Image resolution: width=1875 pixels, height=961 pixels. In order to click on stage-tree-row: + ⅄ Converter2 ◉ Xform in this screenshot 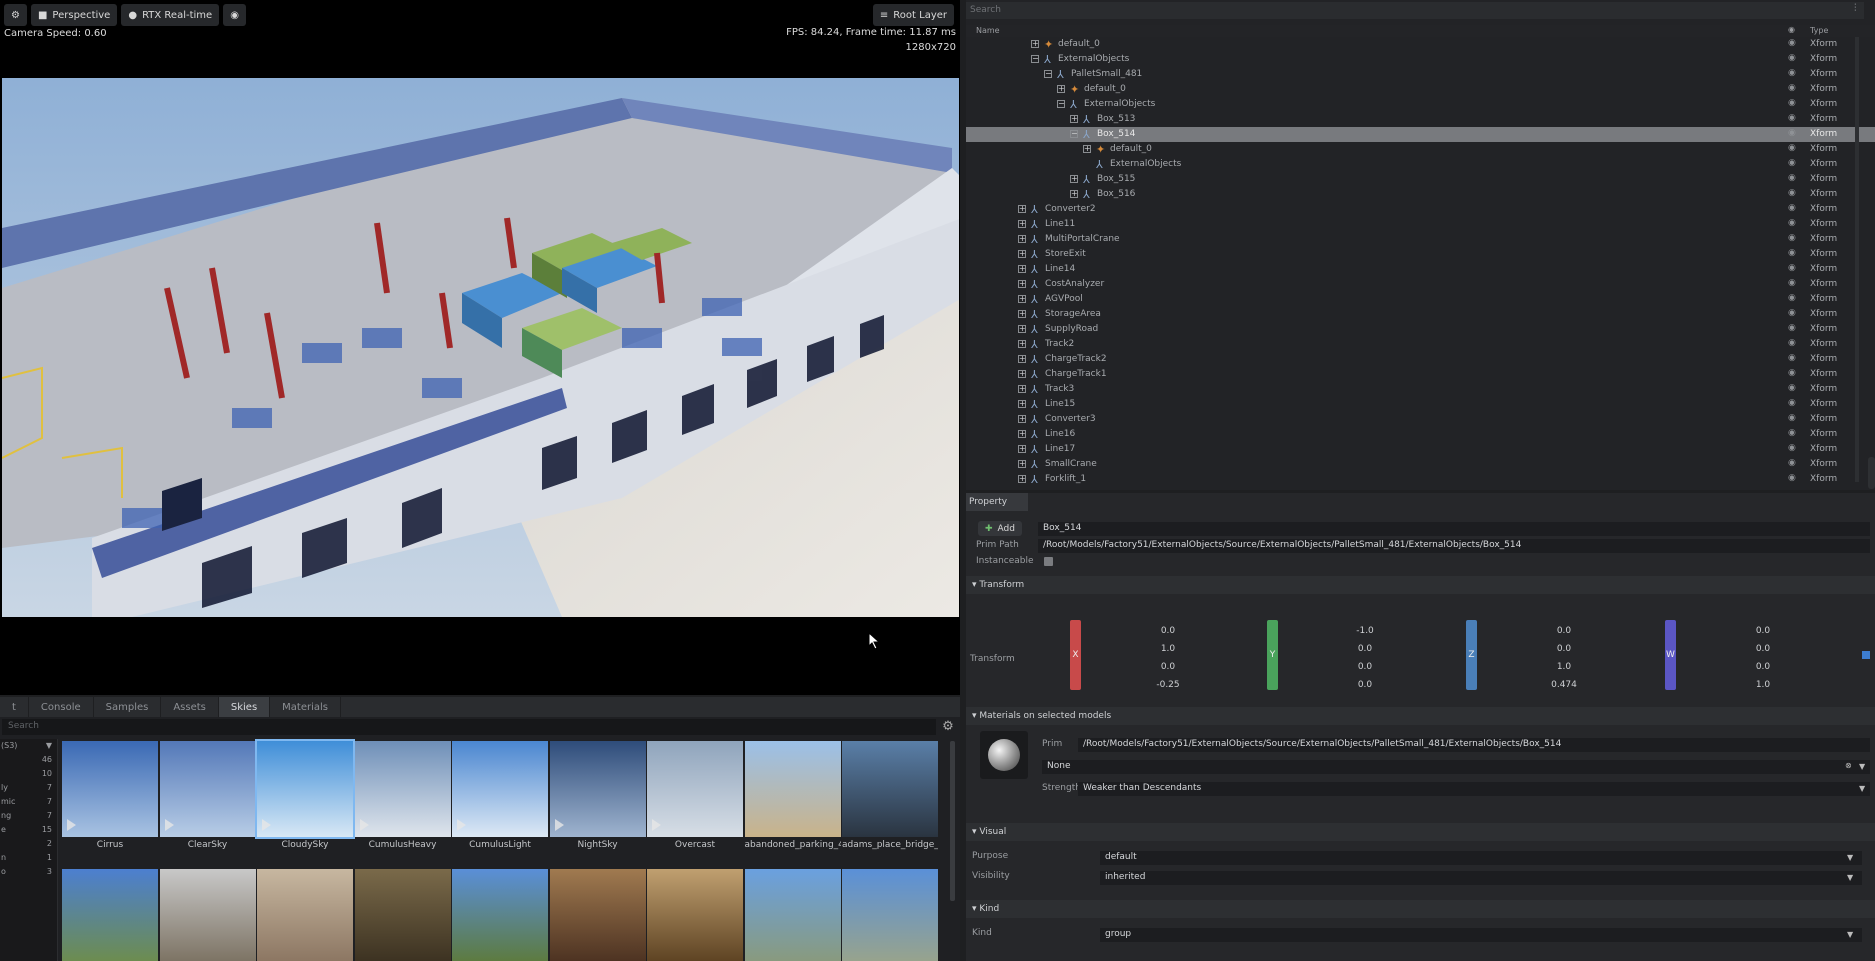, I will do `click(1420, 209)`.